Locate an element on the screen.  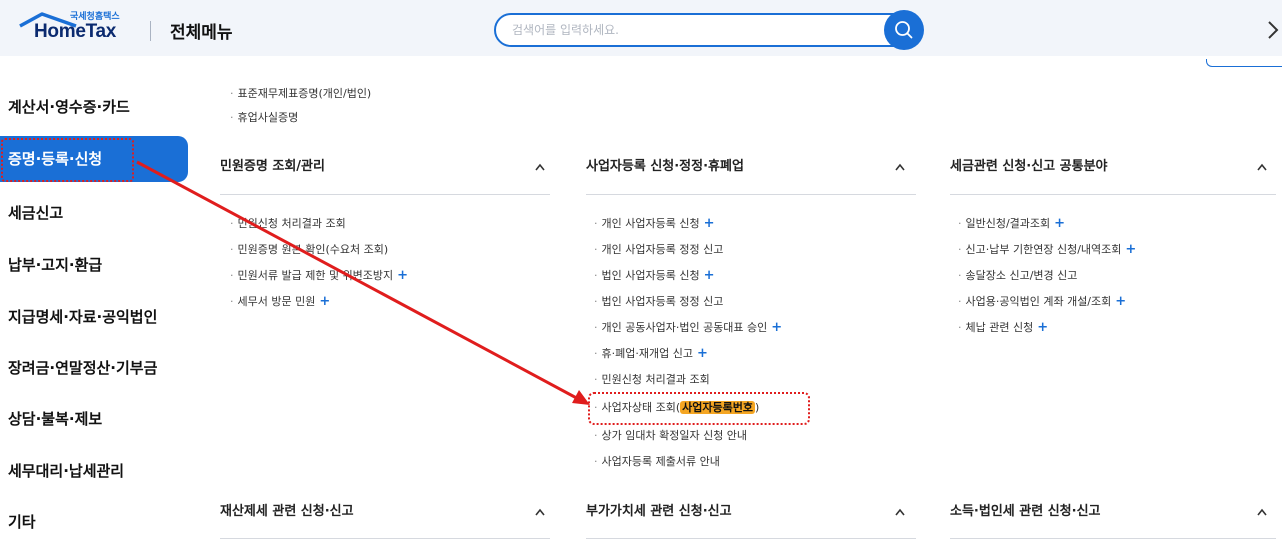
list-item: · 체납 관련 신청 + is located at coordinates (1003, 328).